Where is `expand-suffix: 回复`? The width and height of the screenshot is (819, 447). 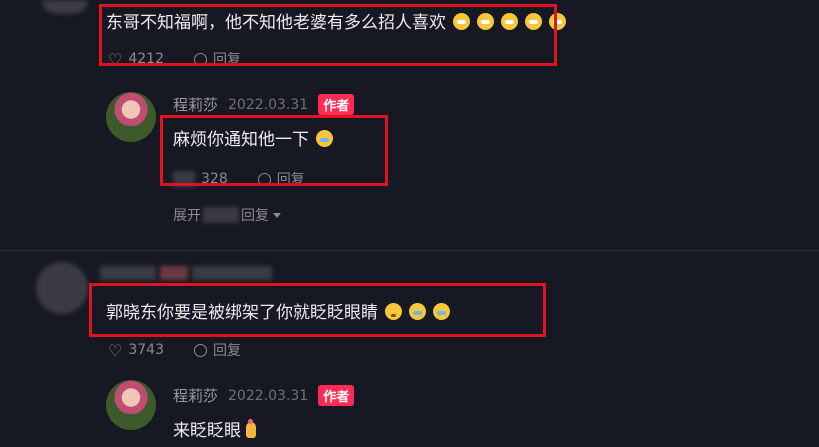 expand-suffix: 回复 is located at coordinates (255, 216).